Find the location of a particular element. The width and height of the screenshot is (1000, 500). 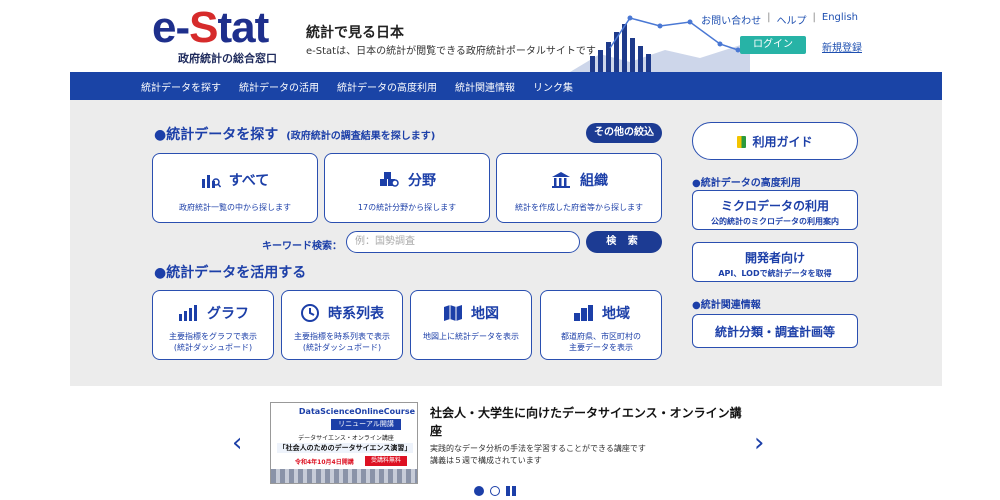

card-all: すべて 政府統計一覧の中から探します is located at coordinates (235, 188).